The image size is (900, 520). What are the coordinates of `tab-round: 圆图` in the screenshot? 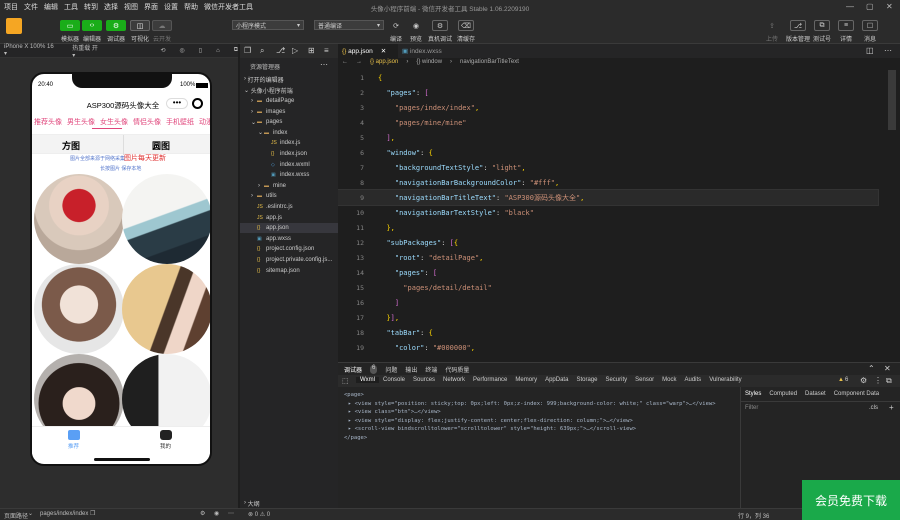 It's located at (161, 145).